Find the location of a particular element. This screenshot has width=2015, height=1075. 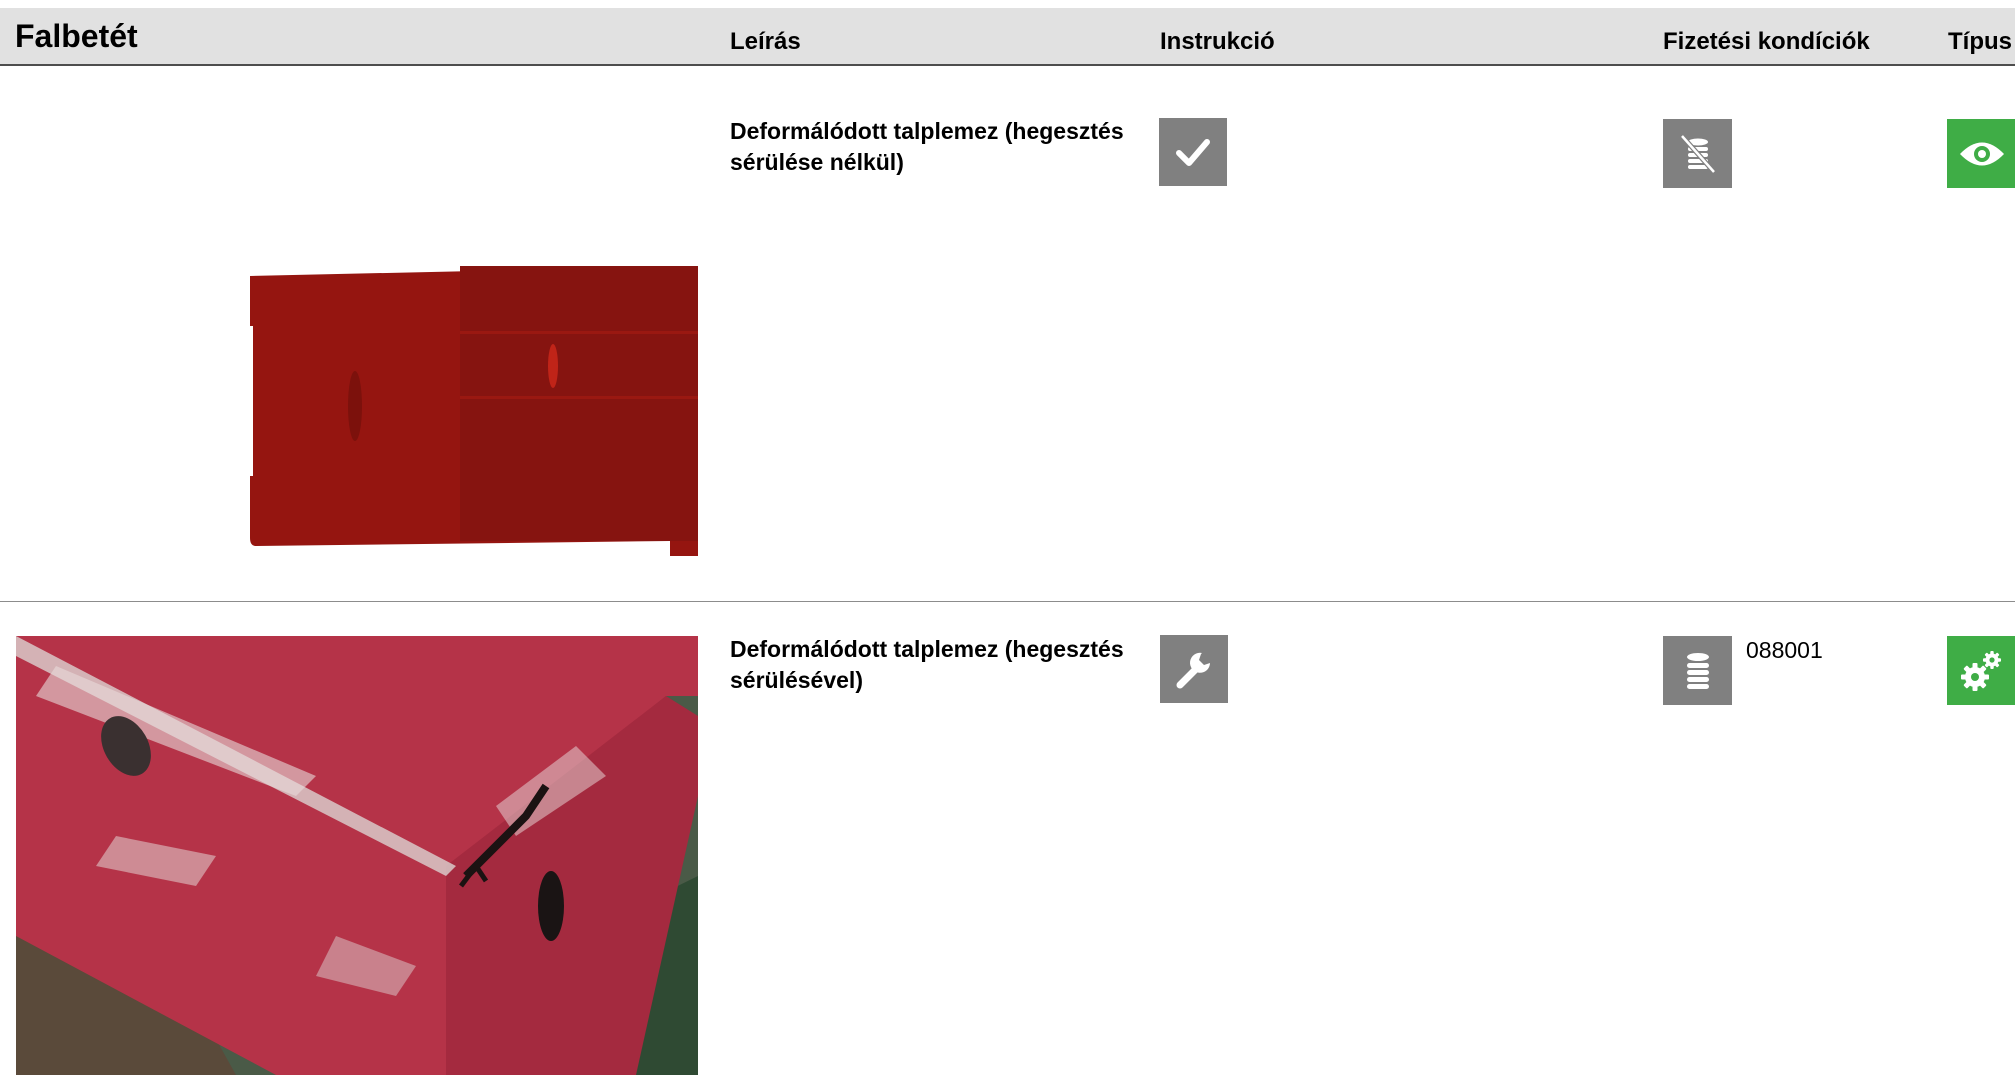

column-header-description: Leírás is located at coordinates (765, 41).